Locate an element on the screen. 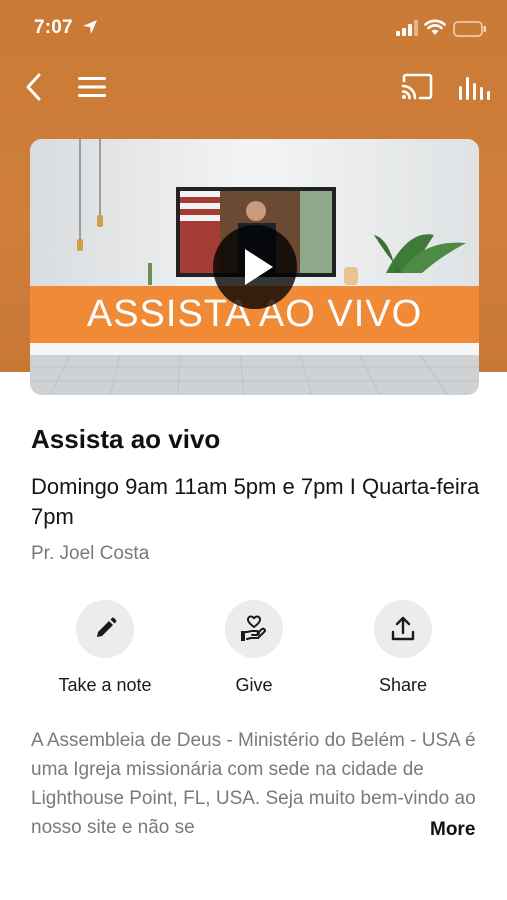 The height and width of the screenshot is (900, 507). description-fade is located at coordinates (397, 829).